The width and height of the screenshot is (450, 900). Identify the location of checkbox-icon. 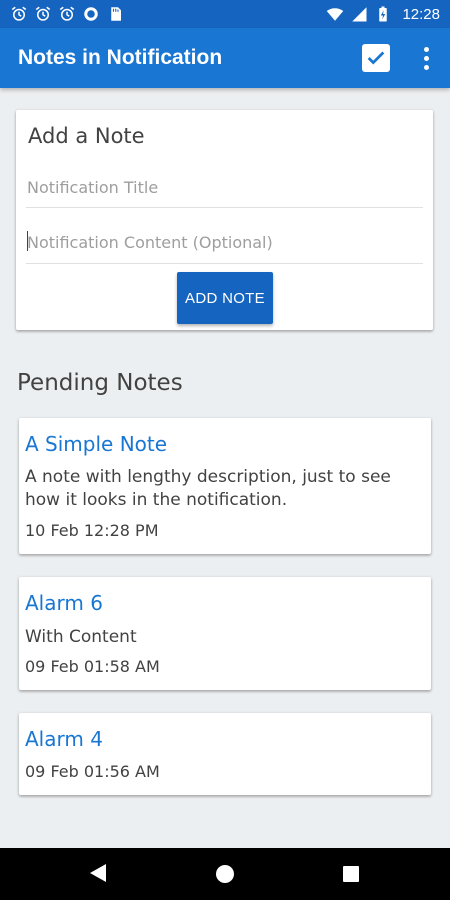
(376, 58).